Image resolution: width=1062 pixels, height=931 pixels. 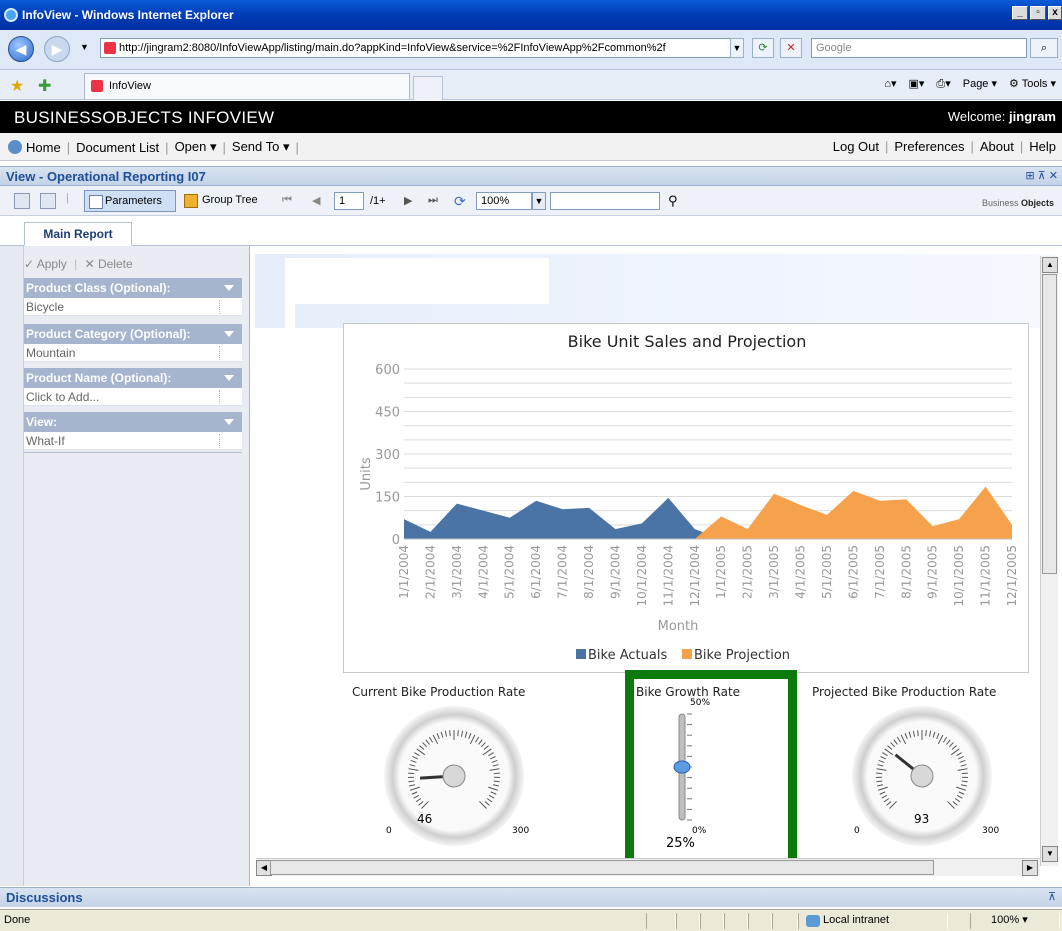 What do you see at coordinates (109, 264) in the screenshot?
I see `delete-button: ✕ Delete` at bounding box center [109, 264].